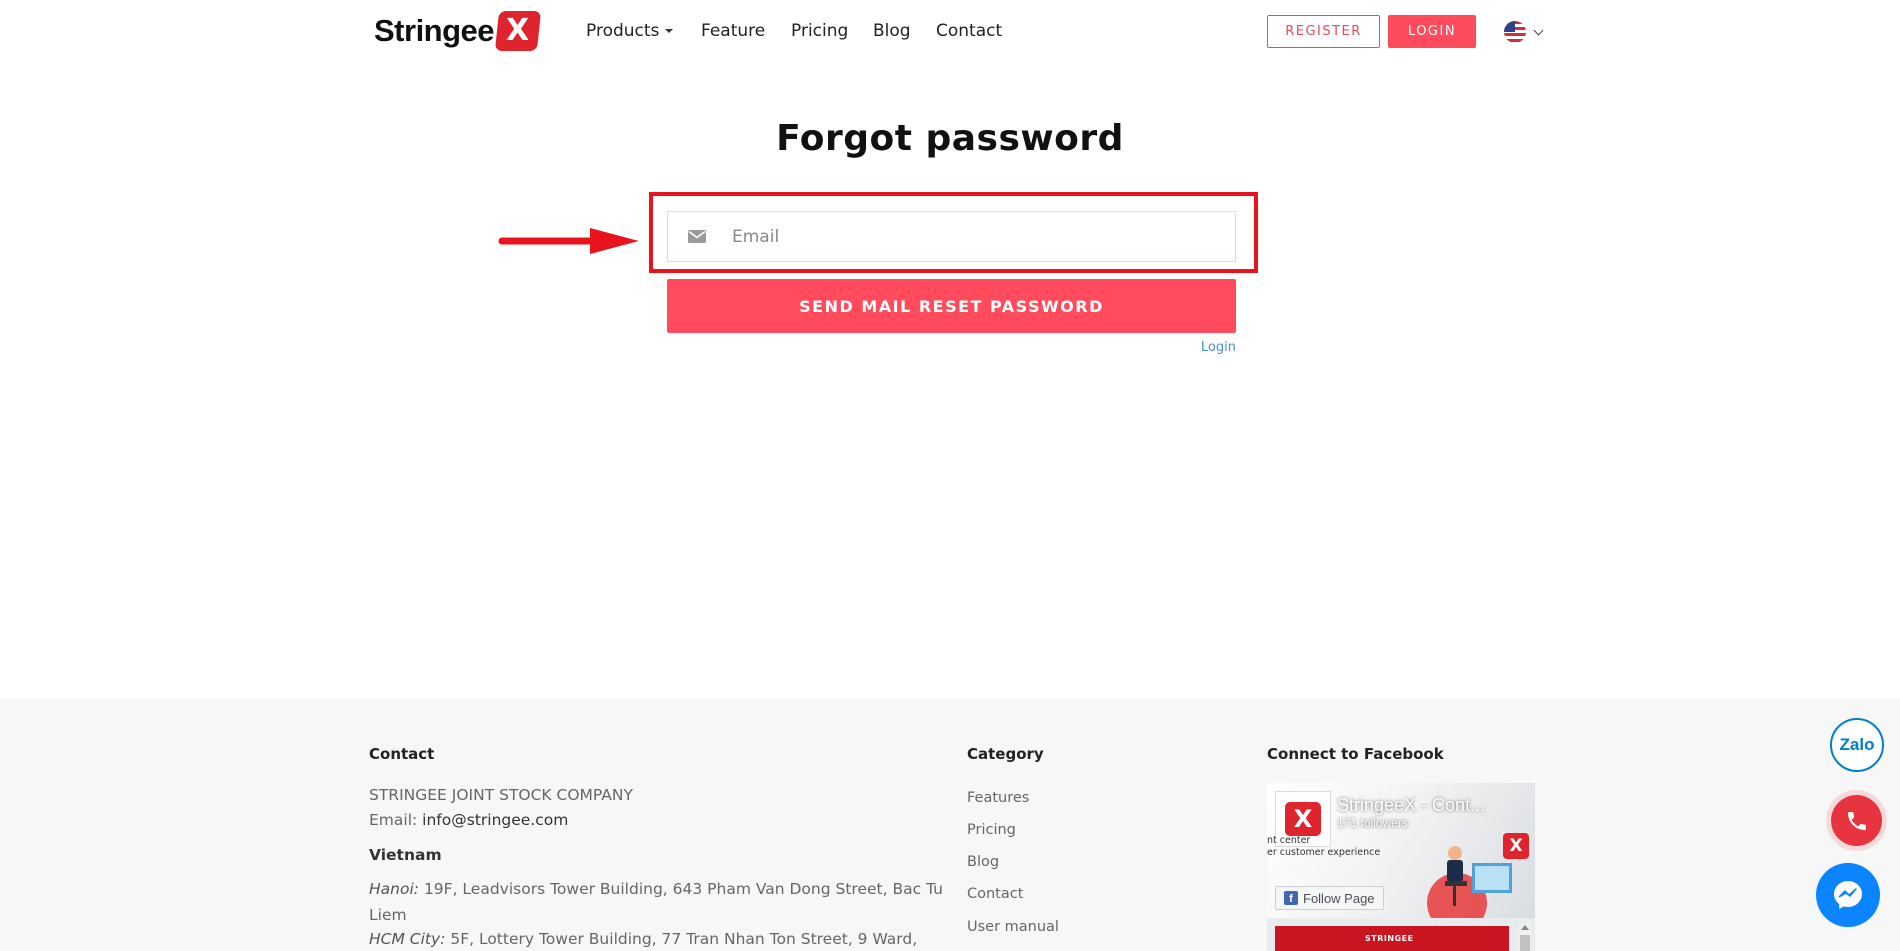 The width and height of the screenshot is (1900, 951). I want to click on call-button, so click(1856, 820).